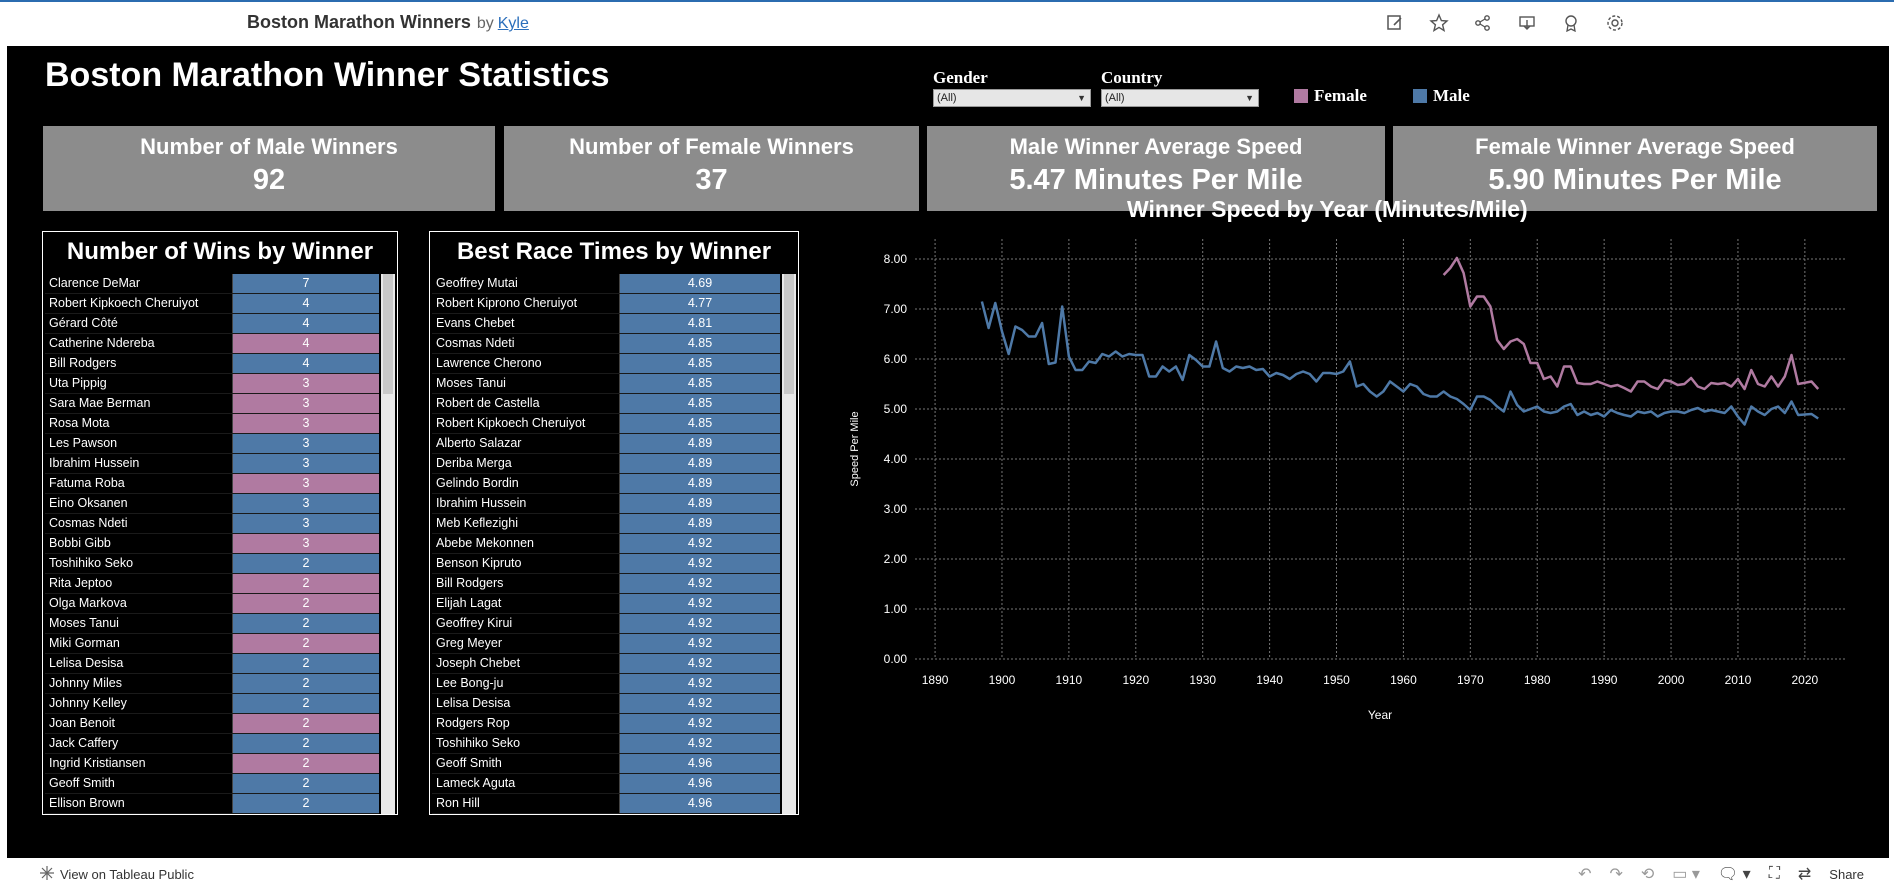 This screenshot has height=891, width=1894. I want to click on revert-icon: ⟲, so click(1647, 874).